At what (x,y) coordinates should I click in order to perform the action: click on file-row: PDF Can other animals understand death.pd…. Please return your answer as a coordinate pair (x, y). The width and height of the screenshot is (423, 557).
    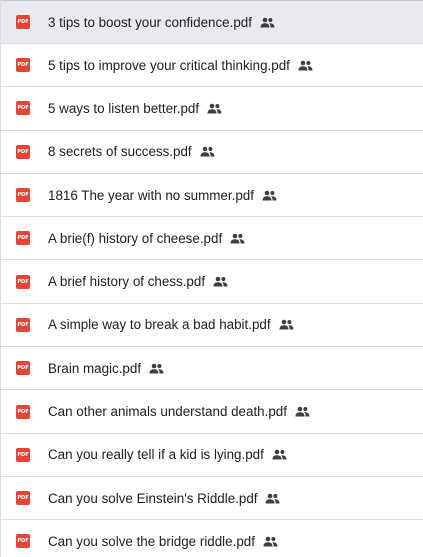
    Looking at the image, I should click on (212, 412).